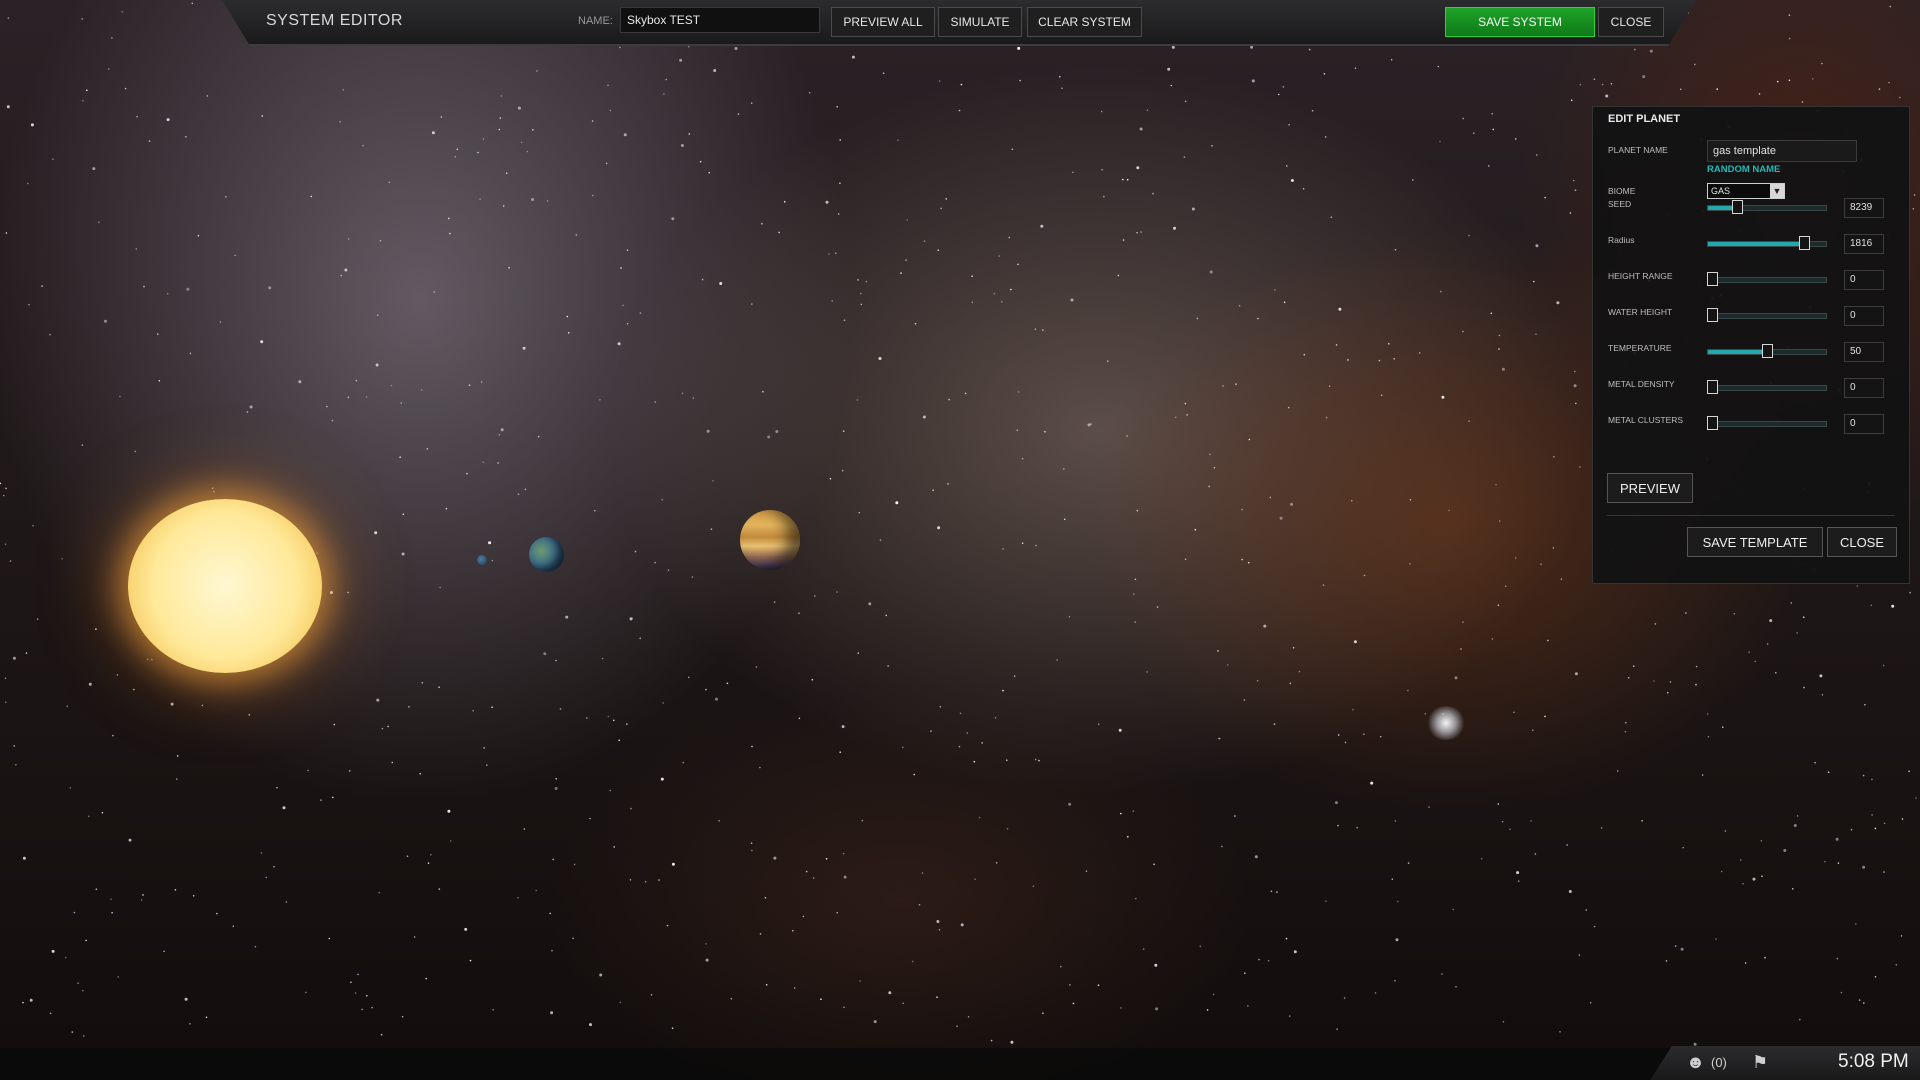 The width and height of the screenshot is (1920, 1080). What do you see at coordinates (1721, 191) in the screenshot?
I see `biome-value: GAS` at bounding box center [1721, 191].